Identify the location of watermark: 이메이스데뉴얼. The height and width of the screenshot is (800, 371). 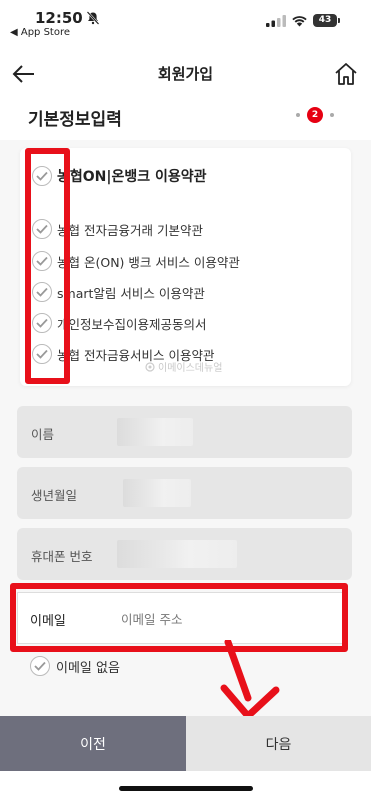
(183, 366).